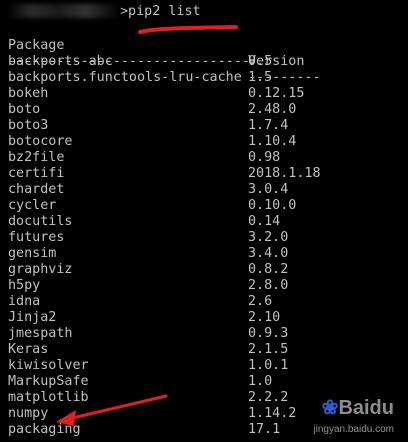 The height and width of the screenshot is (442, 408). Describe the element at coordinates (24, 285) in the screenshot. I see `package-name: h5py` at that location.